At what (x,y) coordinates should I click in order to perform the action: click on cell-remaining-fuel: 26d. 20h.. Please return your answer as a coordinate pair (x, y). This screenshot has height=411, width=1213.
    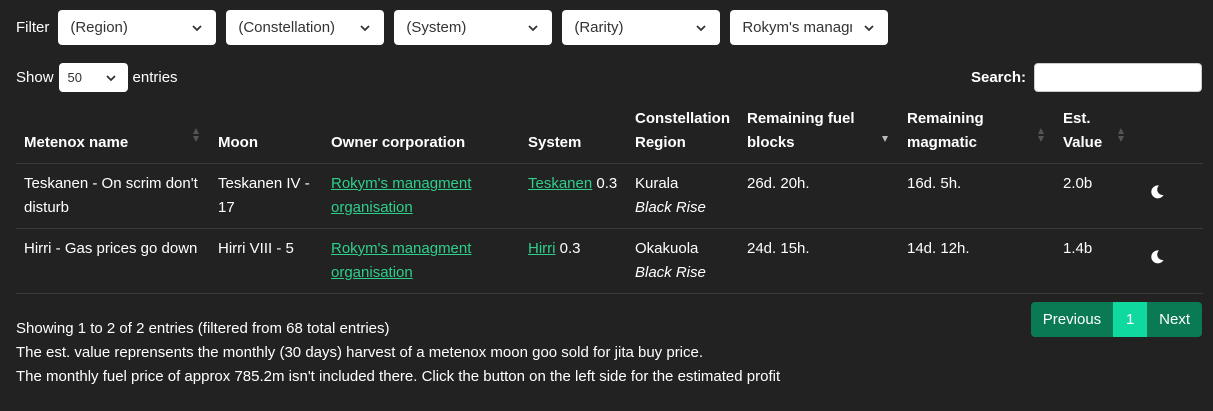
    Looking at the image, I should click on (819, 196).